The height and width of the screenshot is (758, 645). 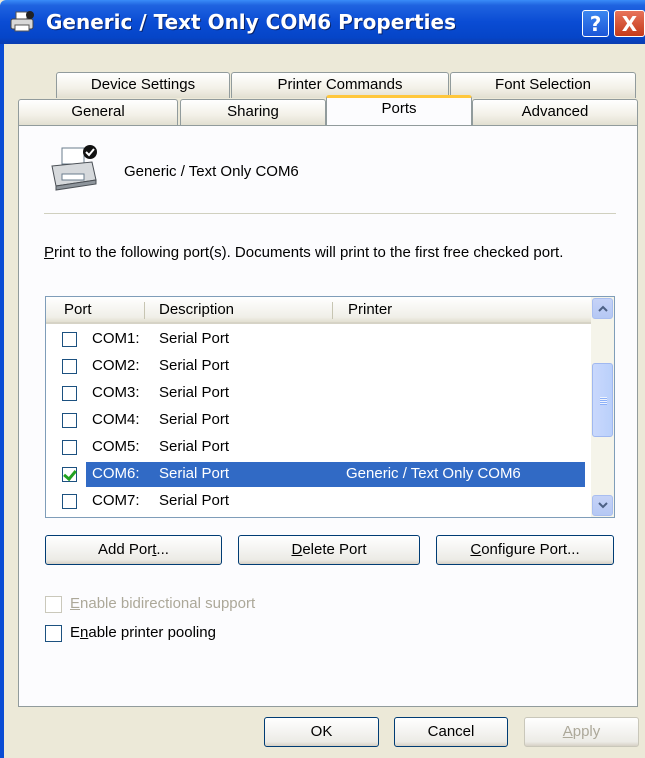 What do you see at coordinates (251, 22) in the screenshot?
I see `window-title: Generic / Text Only COM6 Properties` at bounding box center [251, 22].